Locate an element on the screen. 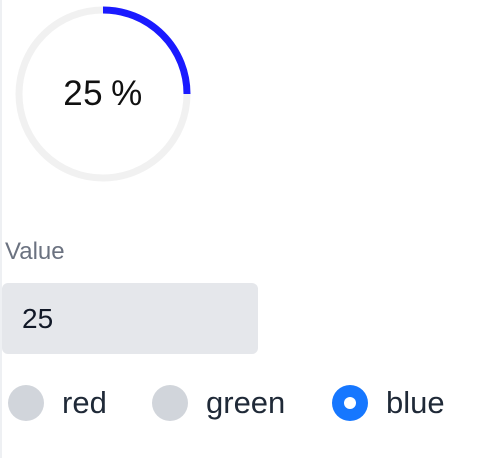  circular-progress: 25% is located at coordinates (103, 94).